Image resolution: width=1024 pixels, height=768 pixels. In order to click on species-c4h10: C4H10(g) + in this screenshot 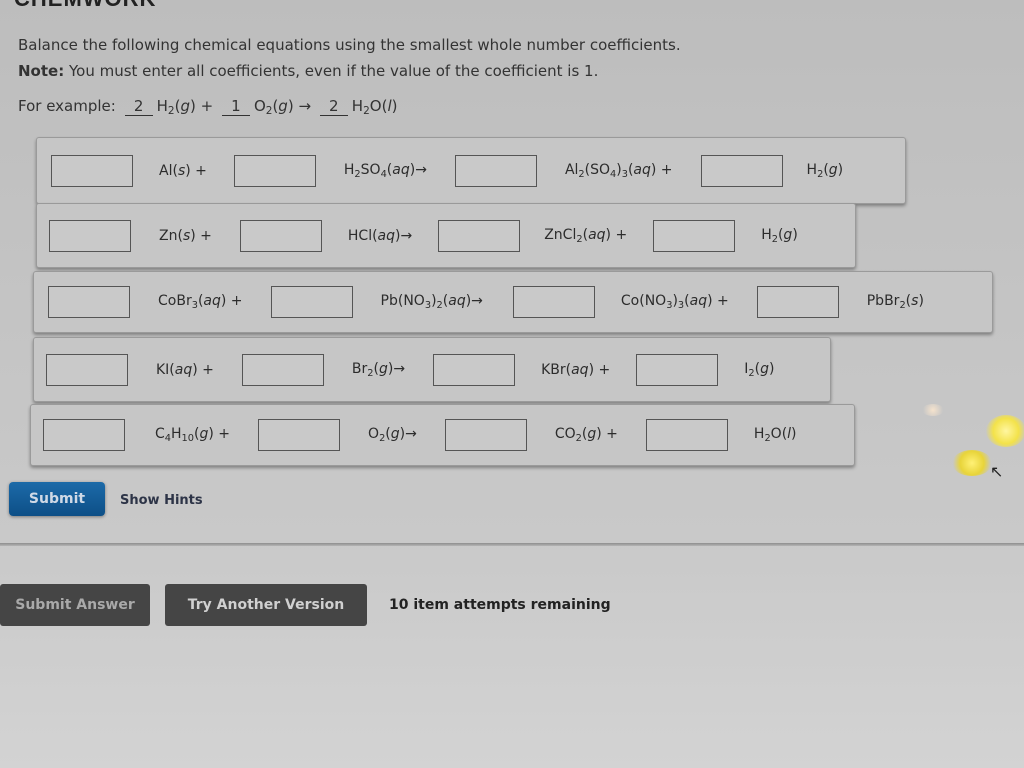, I will do `click(193, 435)`.